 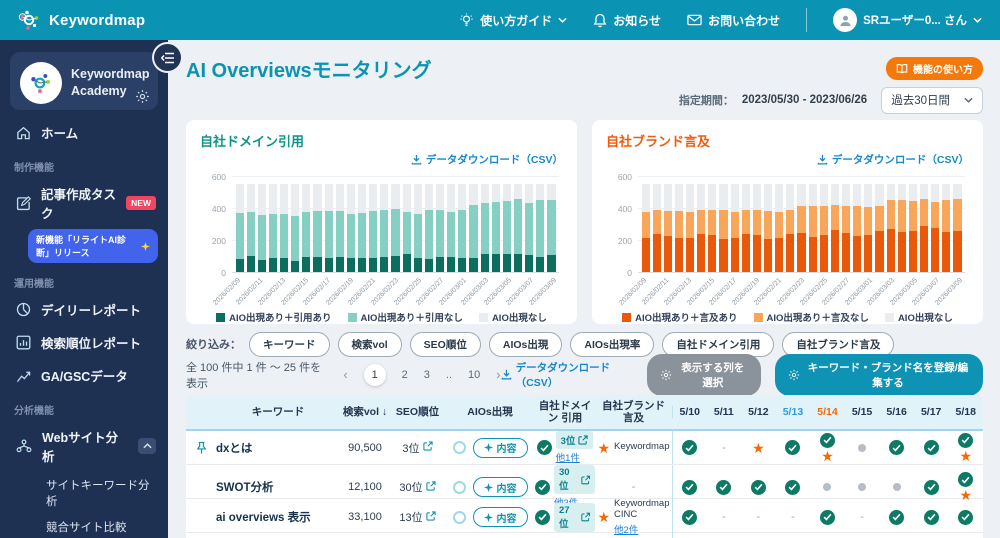 What do you see at coordinates (474, 375) in the screenshot?
I see `page-number: 10` at bounding box center [474, 375].